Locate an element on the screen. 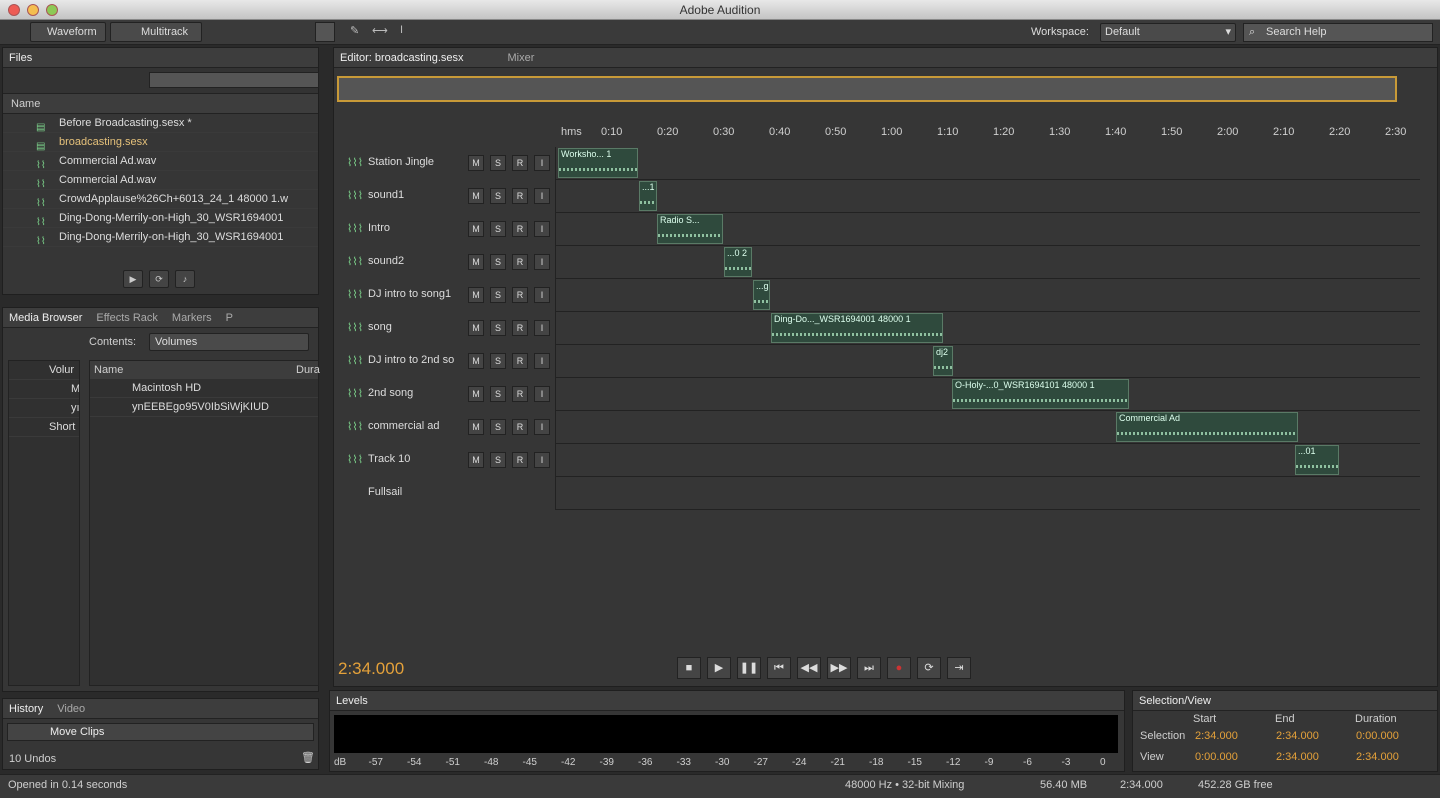 The image size is (1440, 798). media-col-name: Name is located at coordinates (108, 370).